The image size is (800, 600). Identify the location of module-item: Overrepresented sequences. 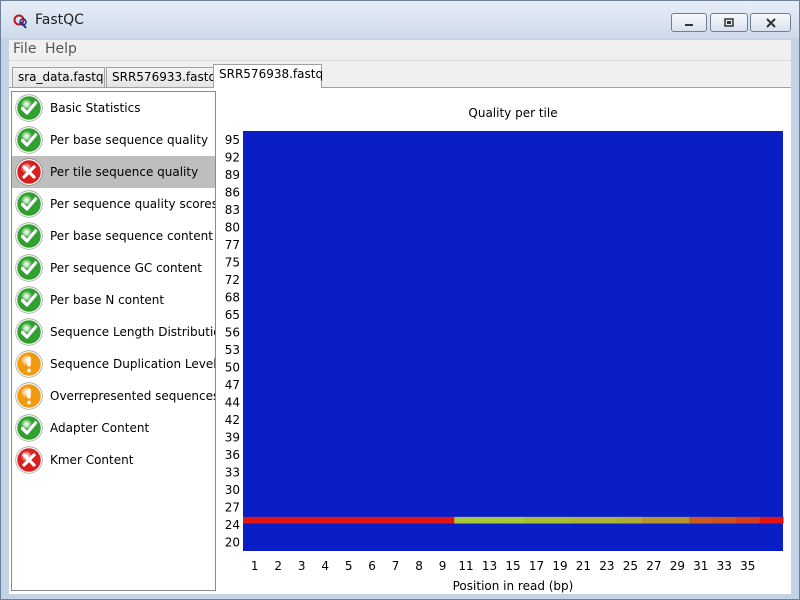
(113, 396).